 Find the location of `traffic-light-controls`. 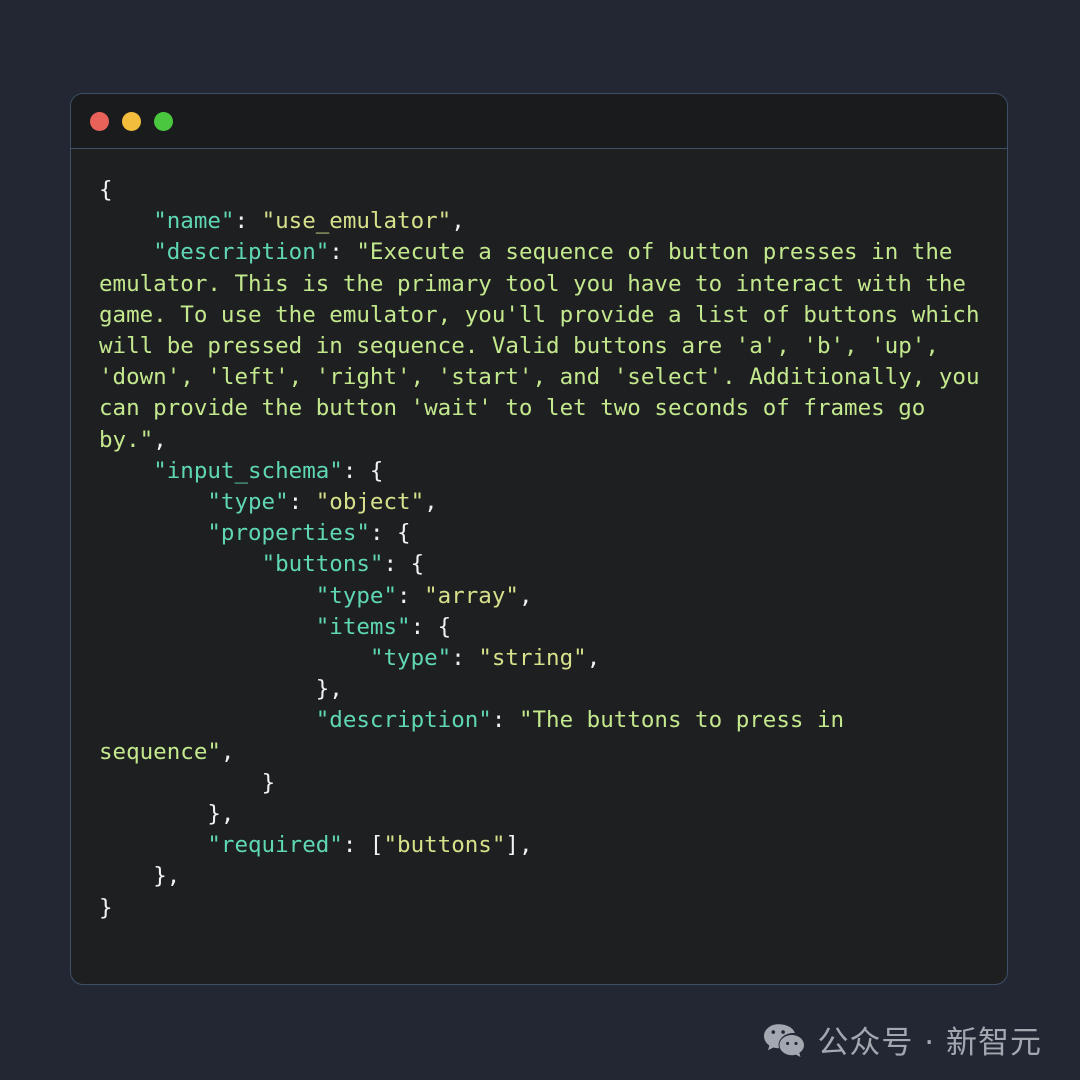

traffic-light-controls is located at coordinates (131, 121).